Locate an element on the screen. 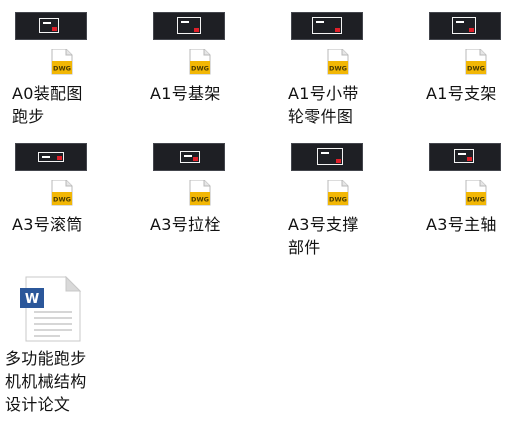  file-name-label: A1号支架 is located at coordinates (461, 93).